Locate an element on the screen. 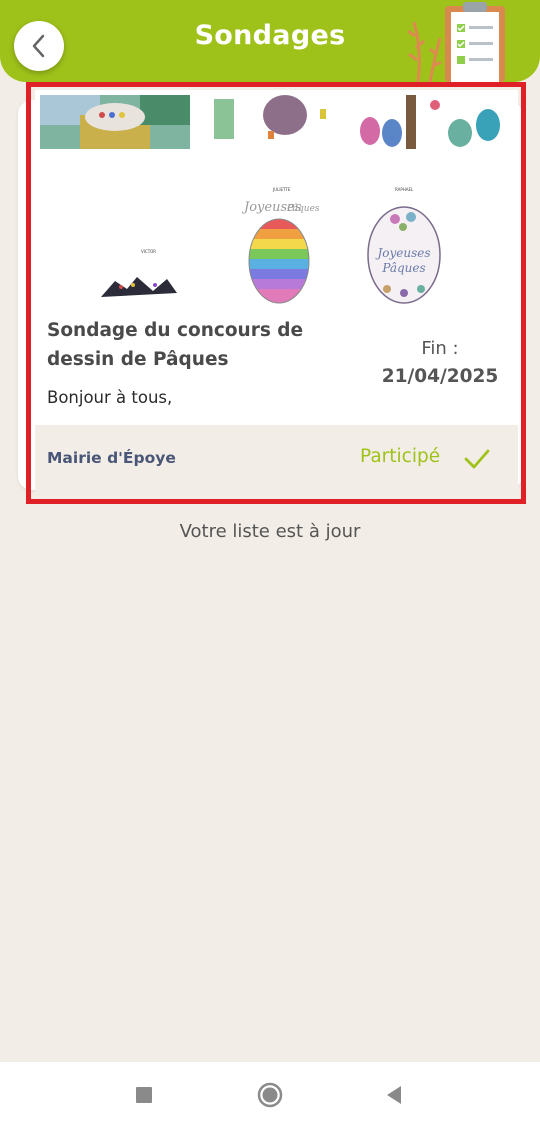 This screenshot has height=1128, width=540. triangle-back-icon is located at coordinates (394, 1095).